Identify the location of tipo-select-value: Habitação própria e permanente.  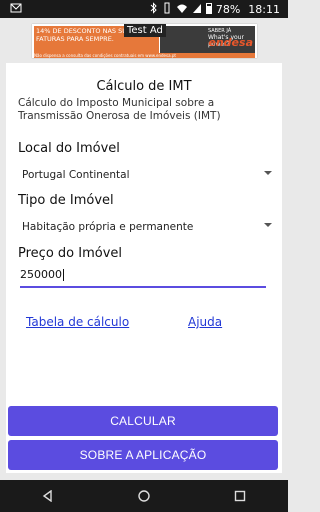
(108, 227).